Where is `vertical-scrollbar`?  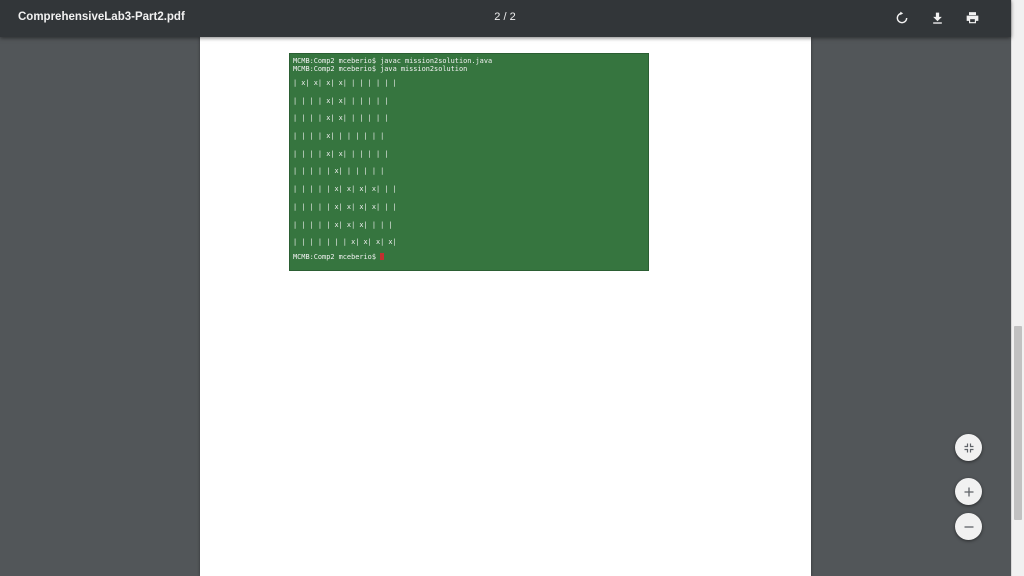
vertical-scrollbar is located at coordinates (1017, 288).